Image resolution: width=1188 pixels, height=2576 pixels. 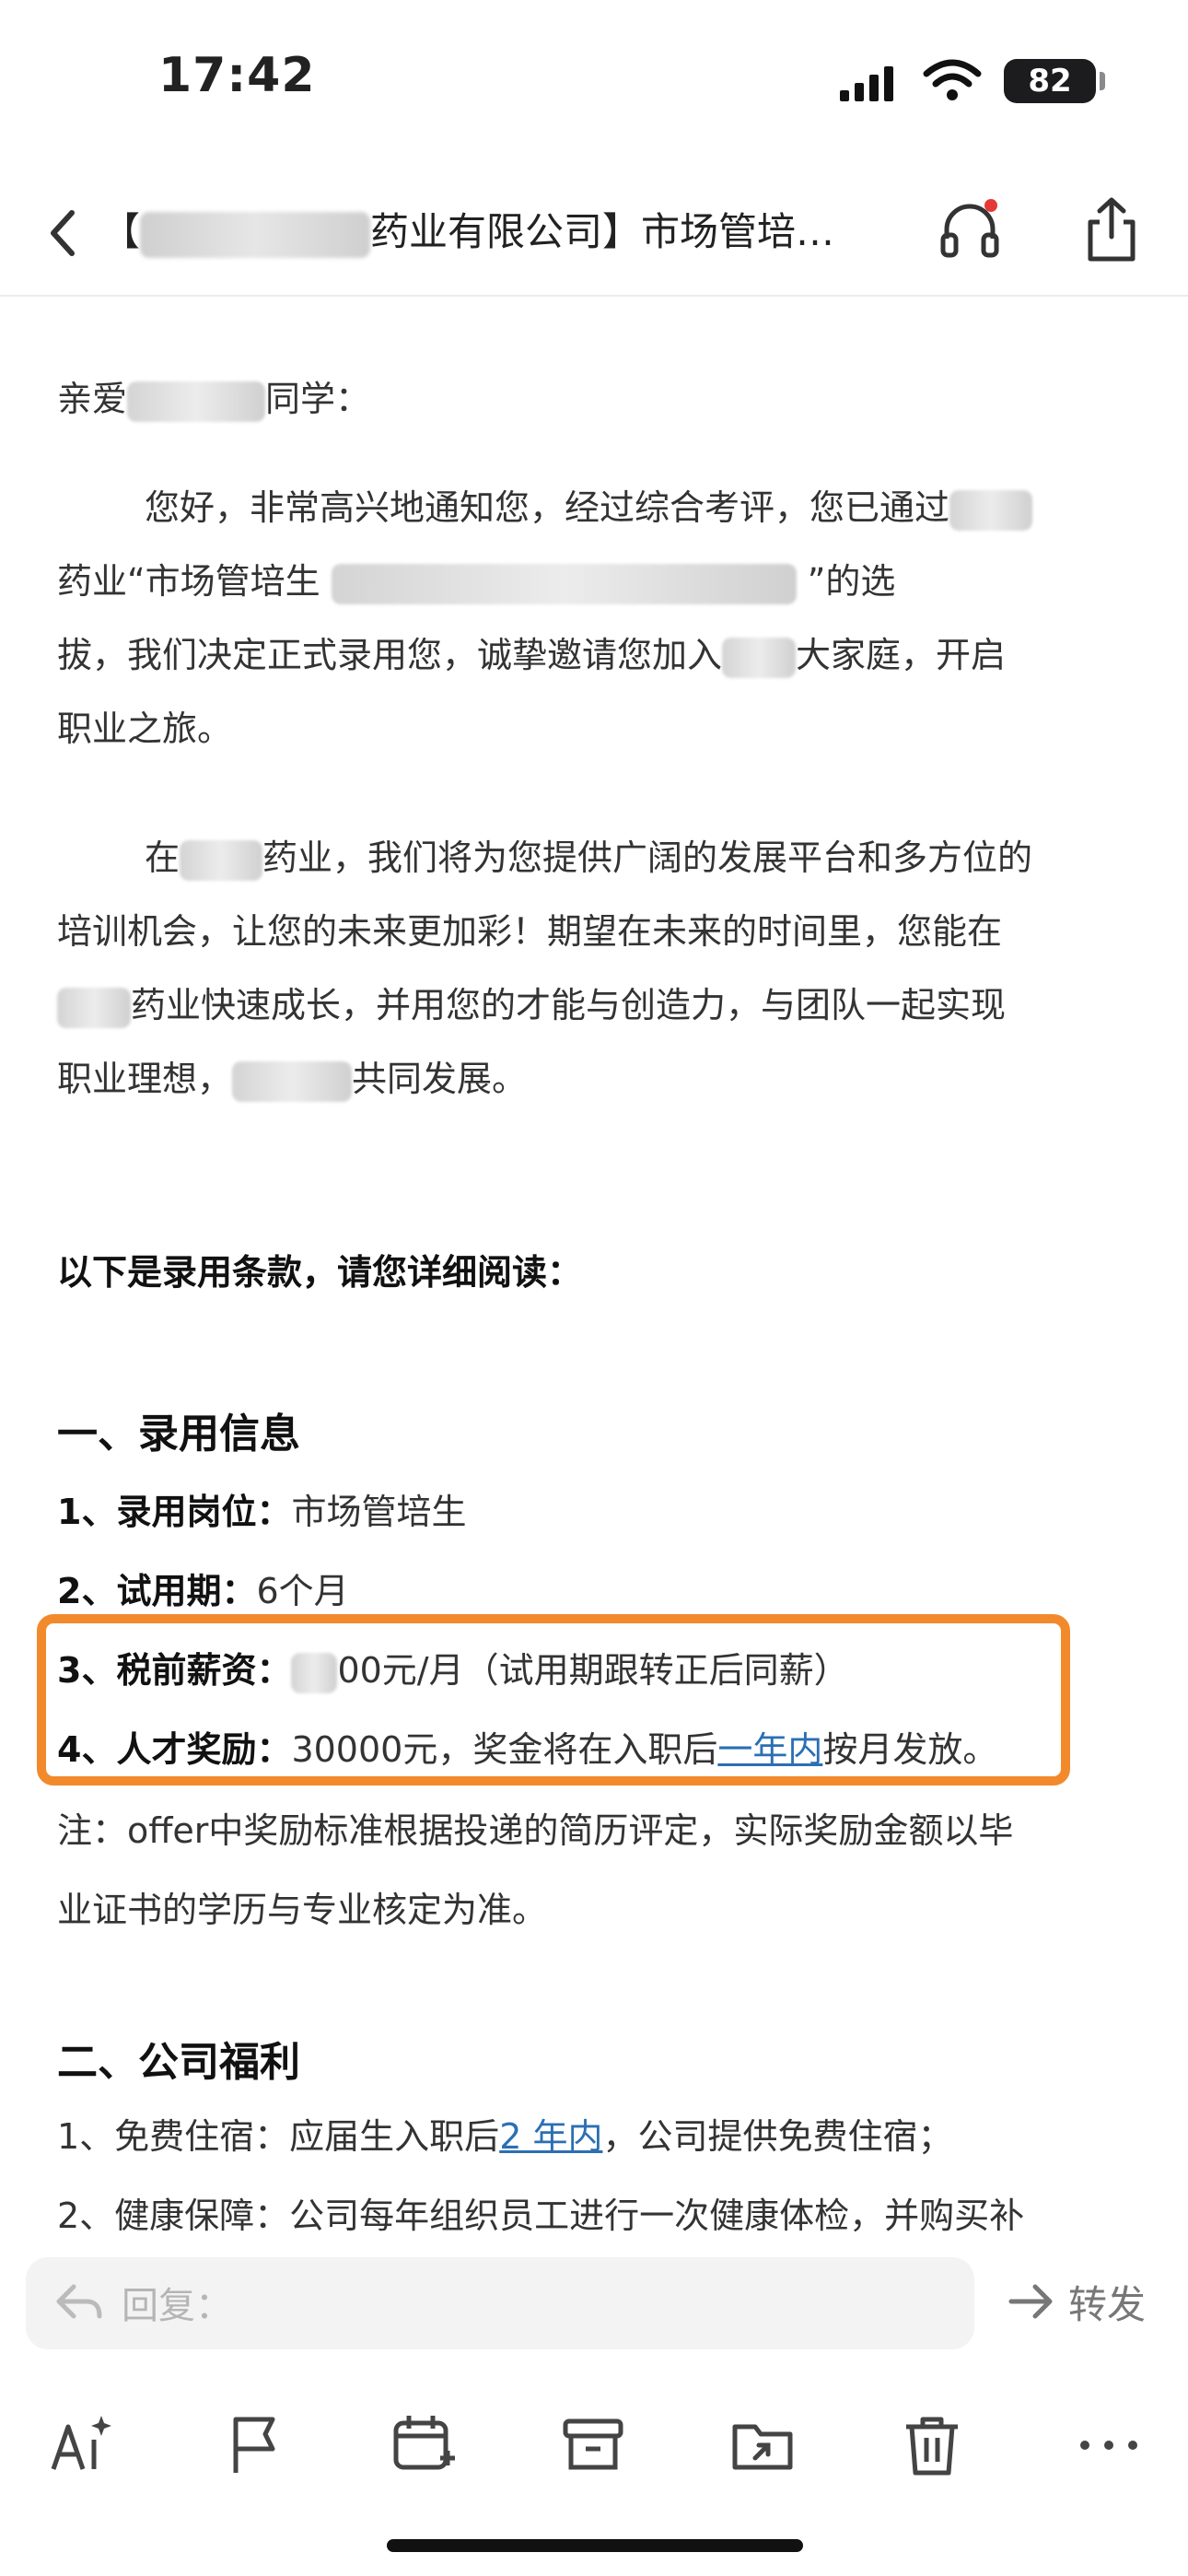 I want to click on benefit-health: 2、健康保障：公司每年组织员工进行一次健康体检，并购买补, so click(x=541, y=2213).